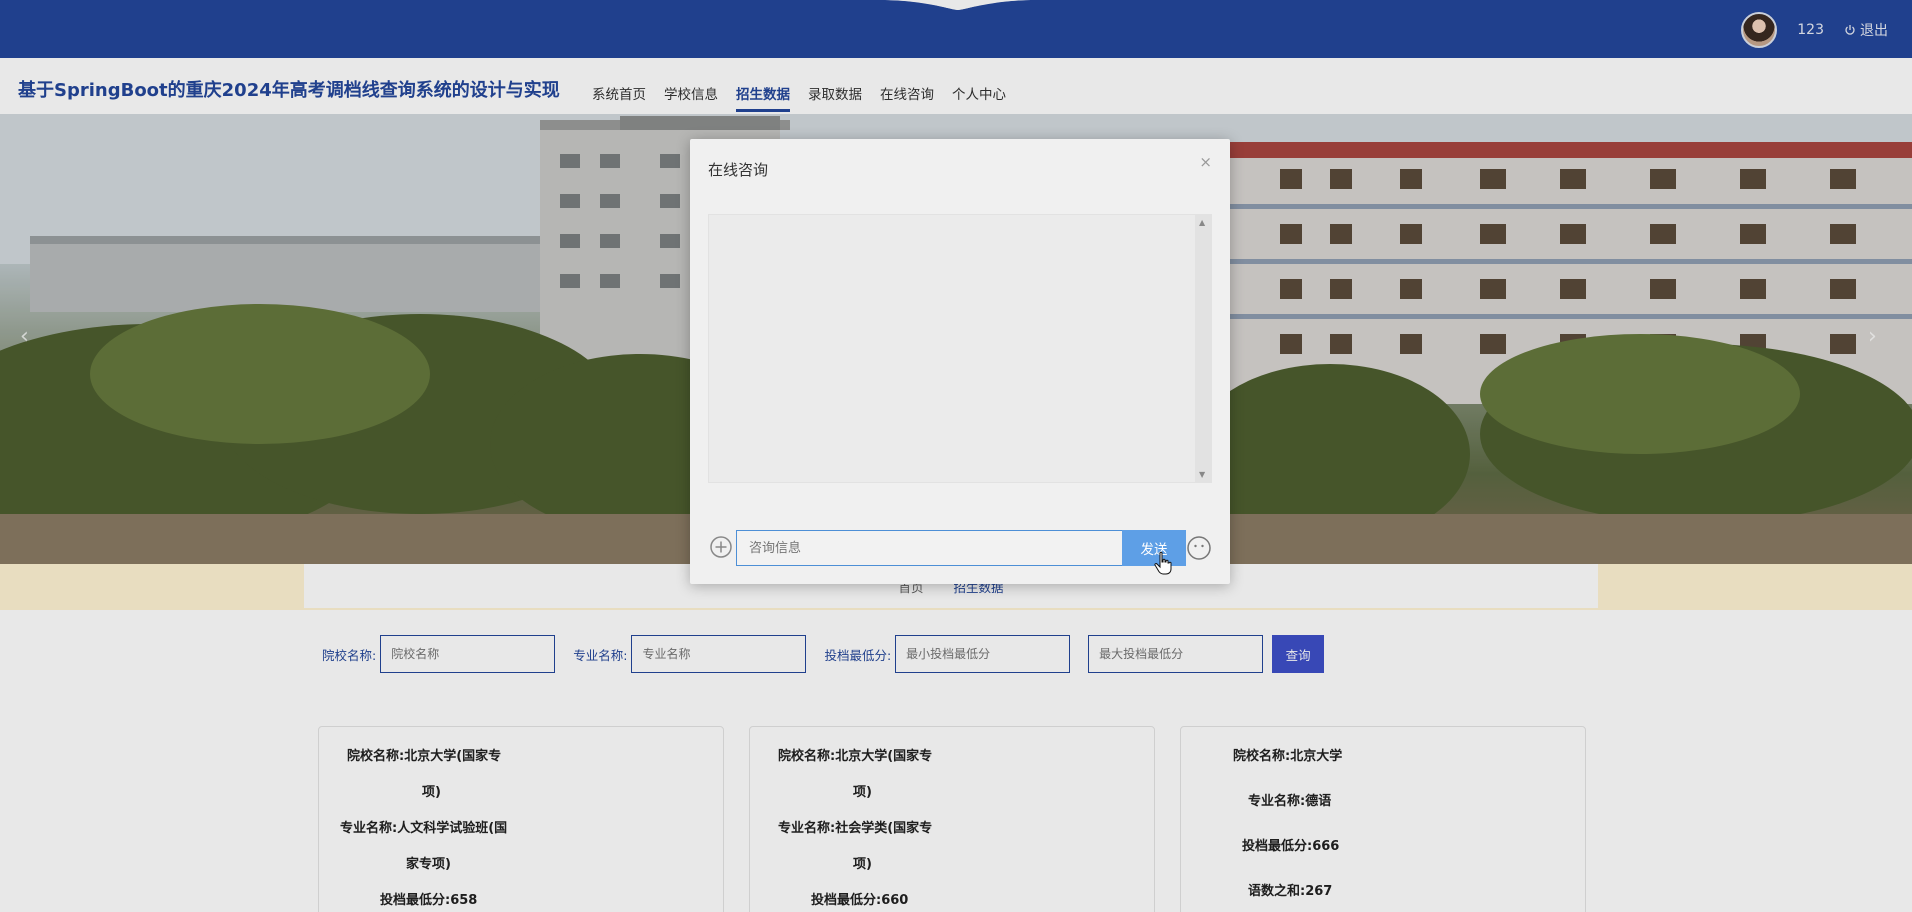 The height and width of the screenshot is (912, 1912). What do you see at coordinates (721, 547) in the screenshot?
I see `plus-circle-icon` at bounding box center [721, 547].